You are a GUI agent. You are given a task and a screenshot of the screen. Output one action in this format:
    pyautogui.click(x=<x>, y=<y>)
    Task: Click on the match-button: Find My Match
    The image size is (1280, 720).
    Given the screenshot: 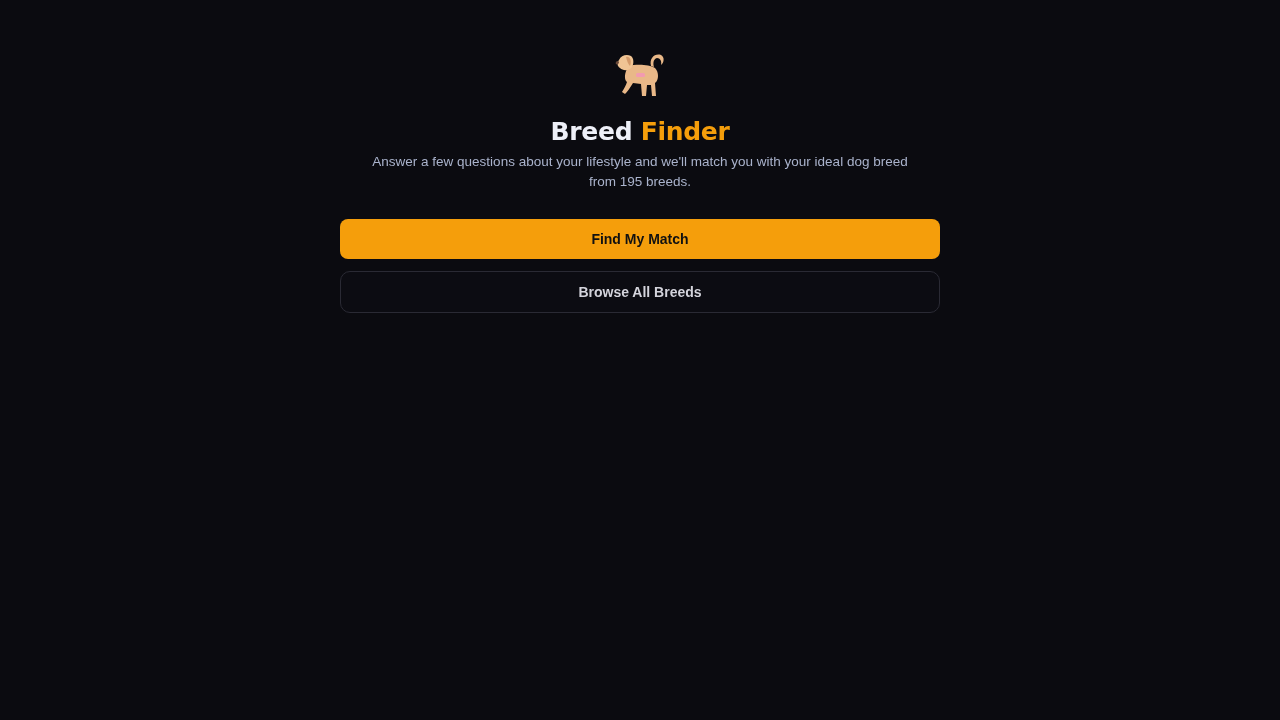 What is the action you would take?
    pyautogui.click(x=640, y=239)
    